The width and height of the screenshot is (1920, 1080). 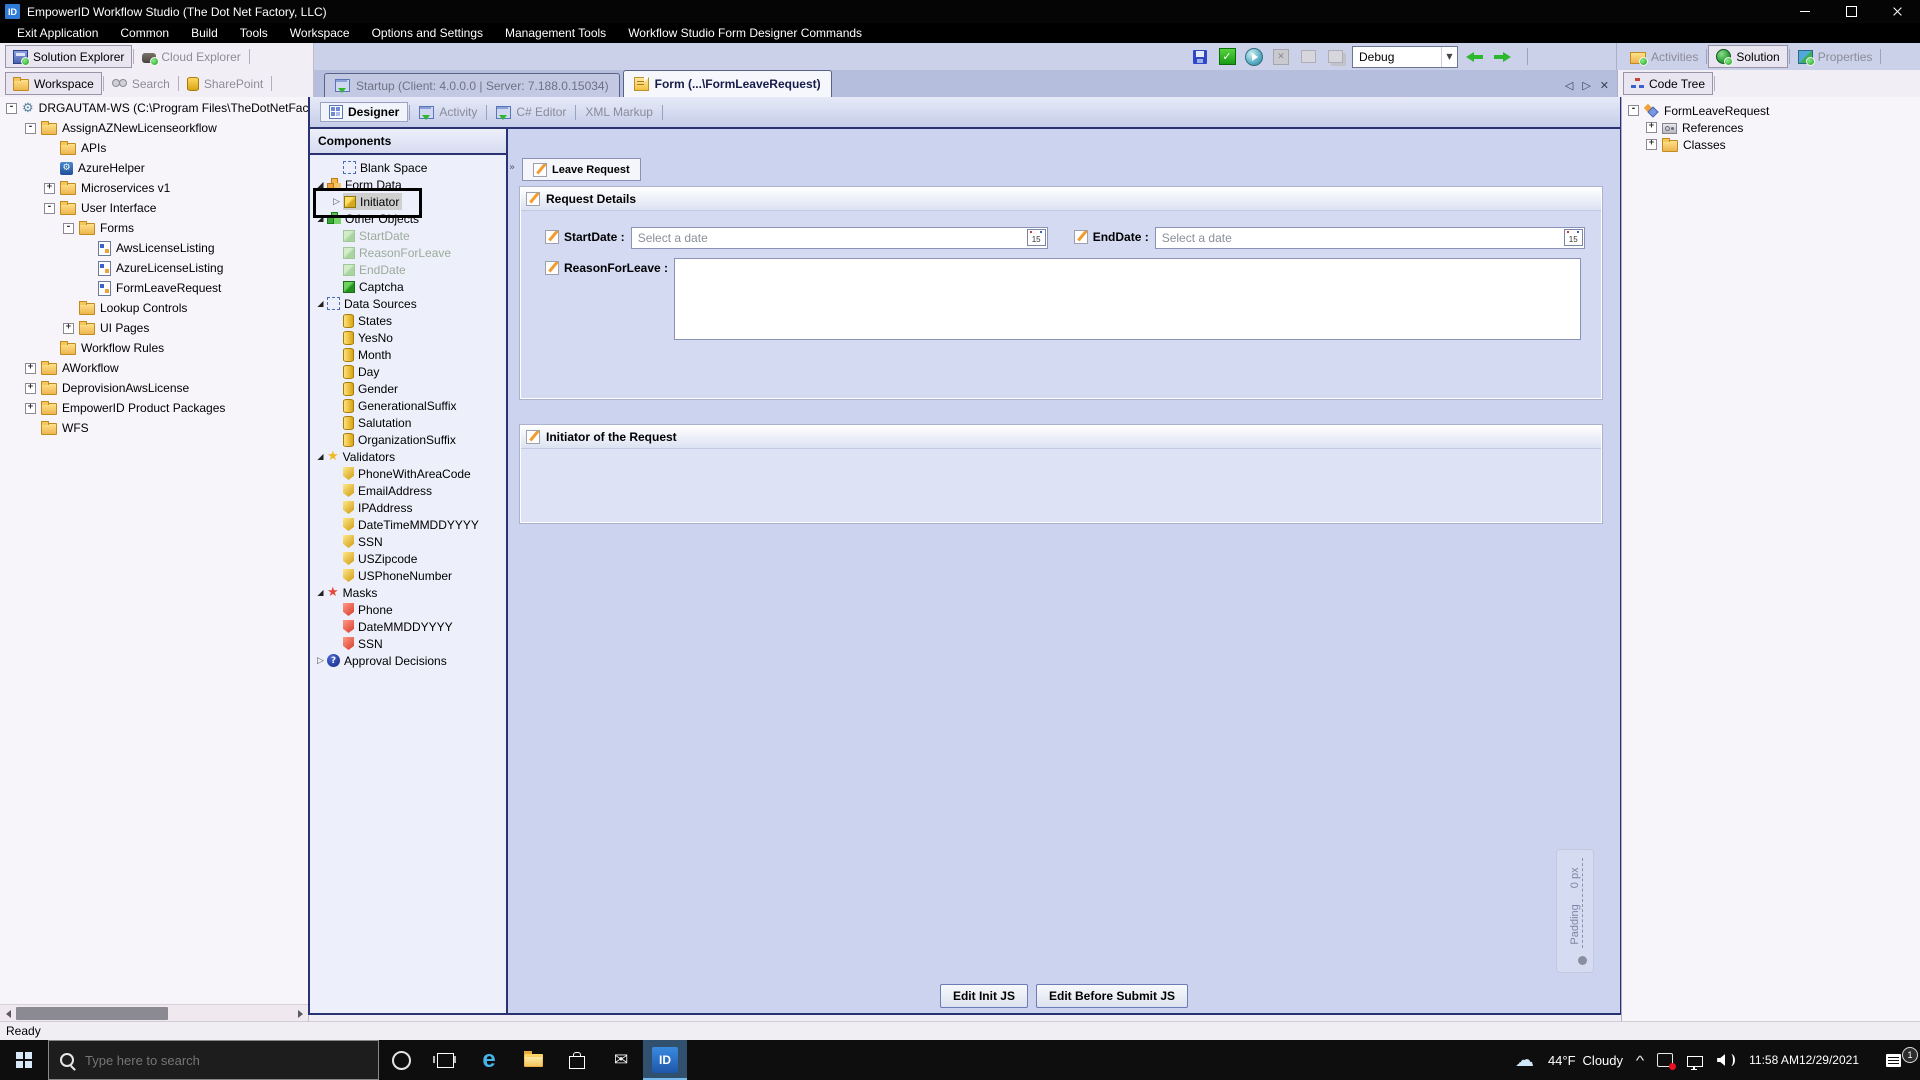 I want to click on next-tab-button: ▷, so click(x=1586, y=85).